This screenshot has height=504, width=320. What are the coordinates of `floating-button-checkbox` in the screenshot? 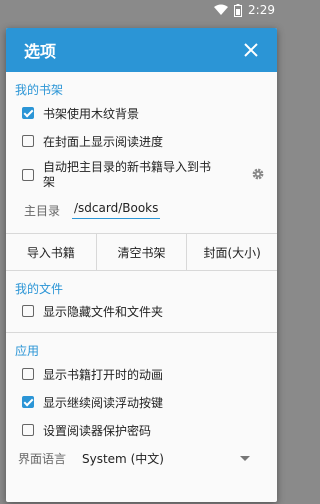 It's located at (28, 402).